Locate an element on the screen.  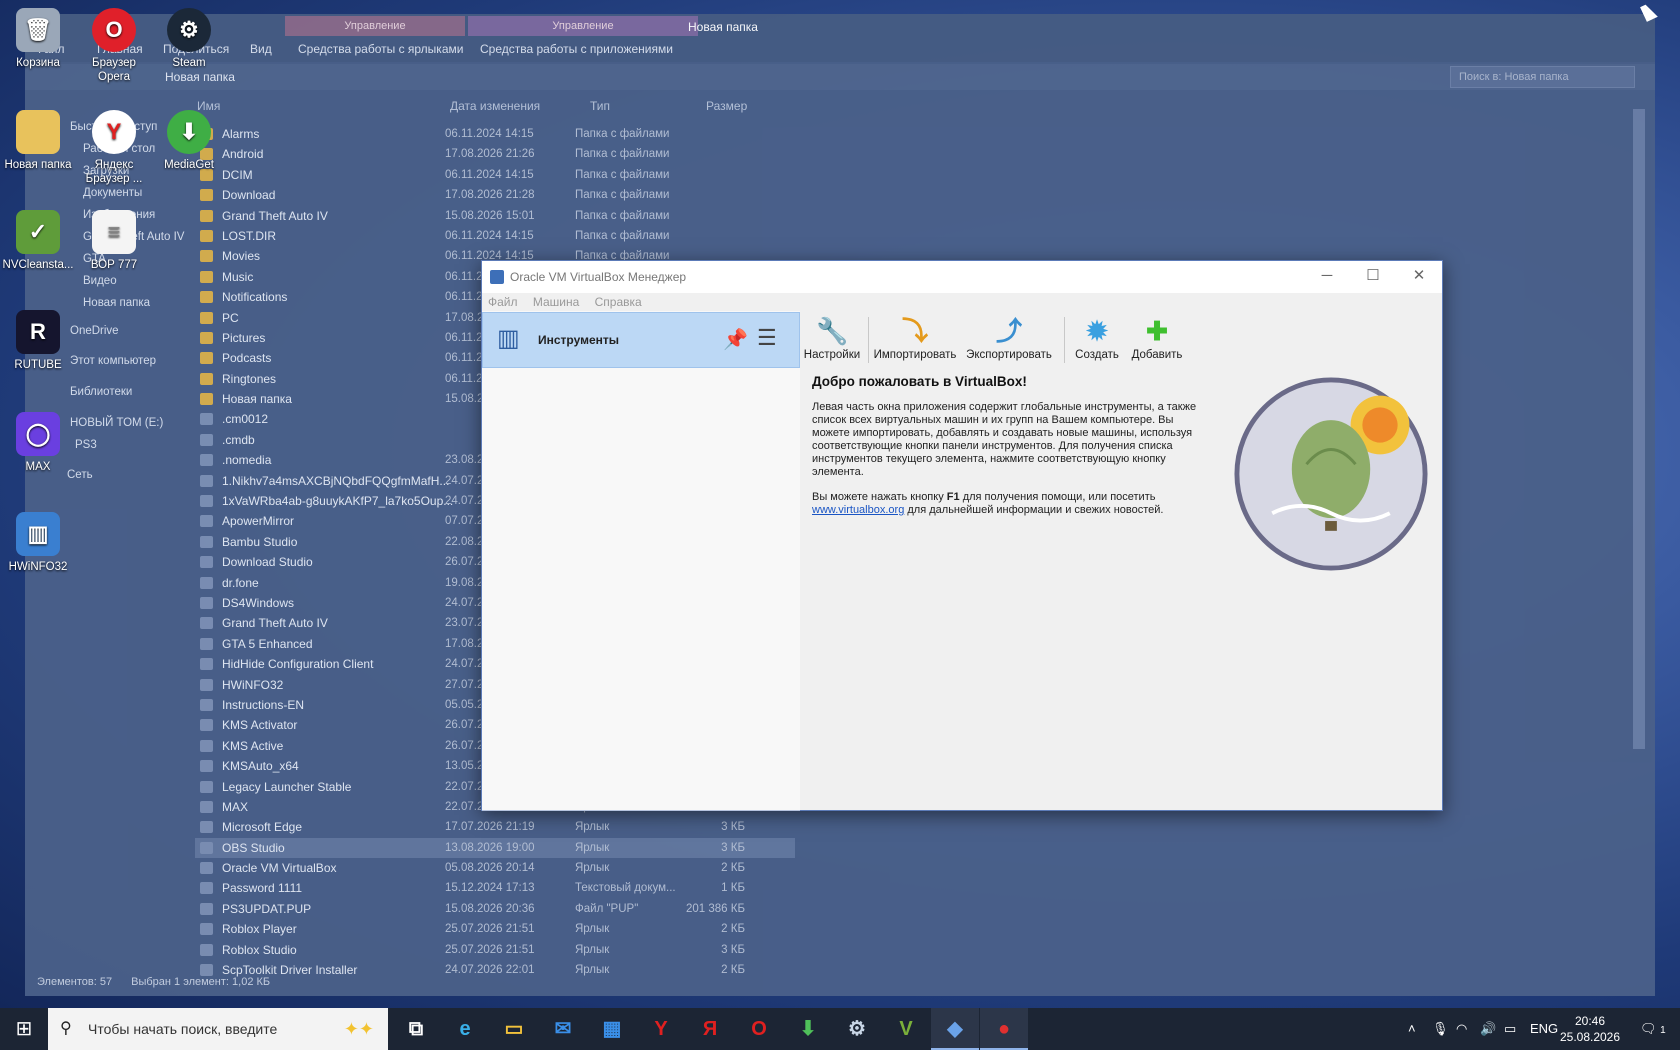
volume-icon: 🔊 is located at coordinates (1488, 1029).